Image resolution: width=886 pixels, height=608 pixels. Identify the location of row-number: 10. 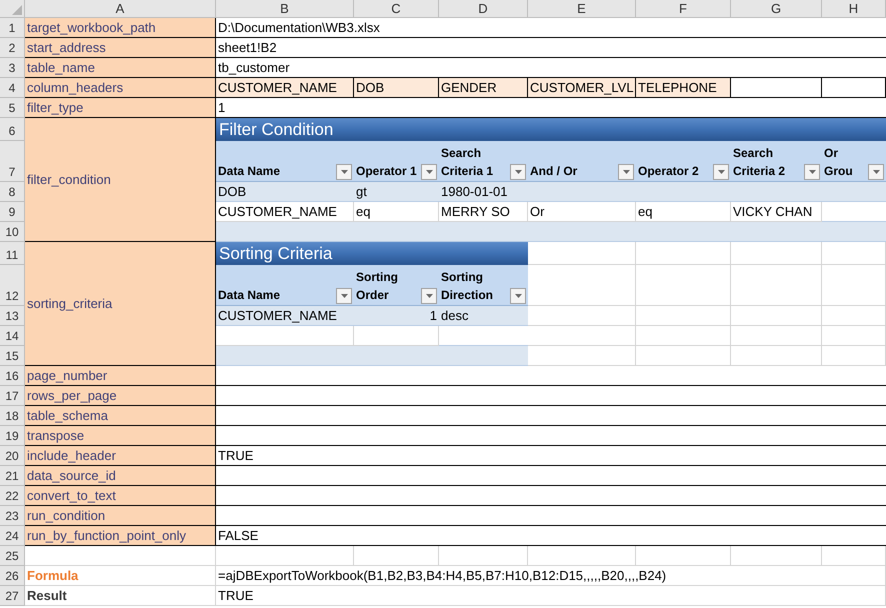
(12, 232).